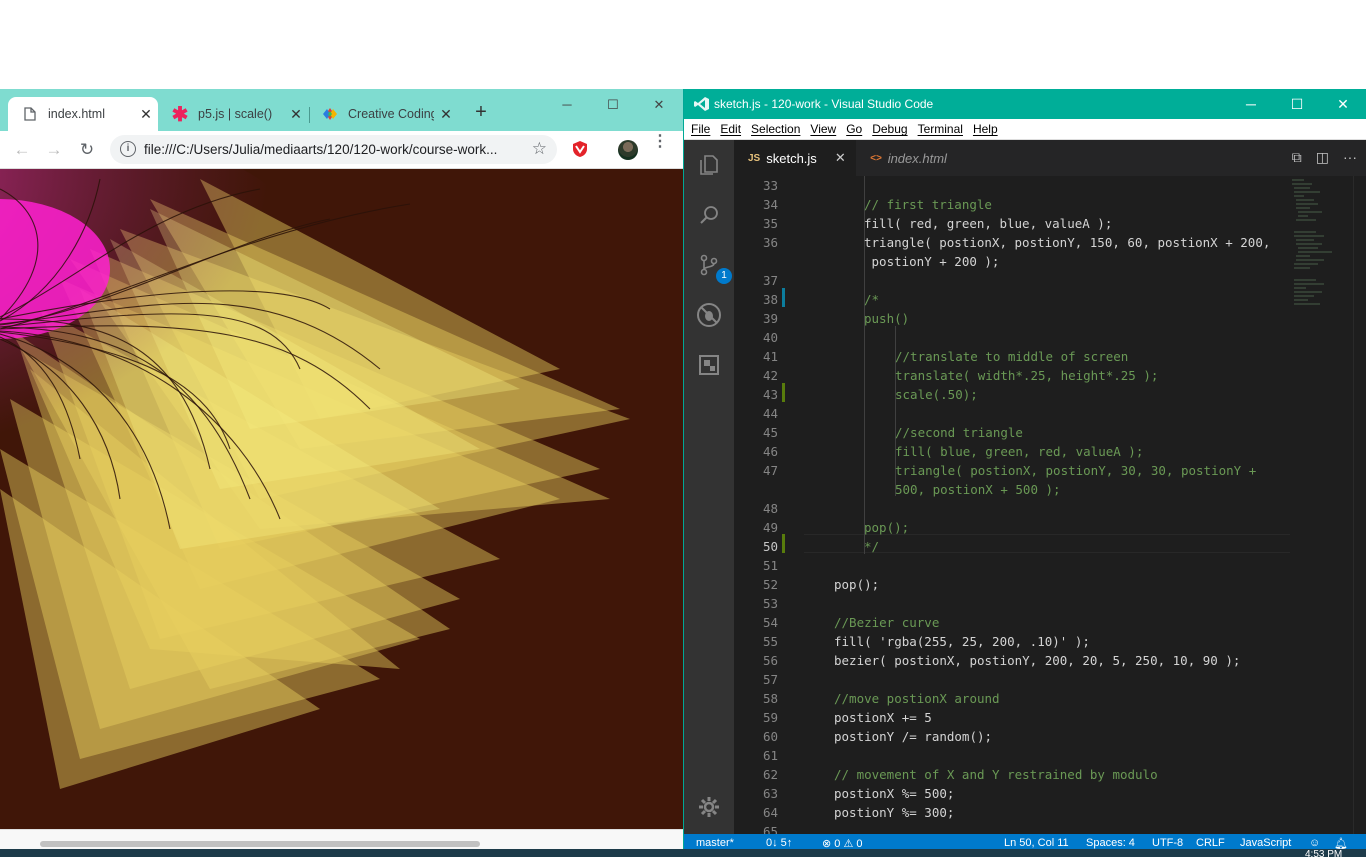 Image resolution: width=1366 pixels, height=857 pixels. What do you see at coordinates (1323, 853) in the screenshot?
I see `taskbar-clock: 4:53 PM` at bounding box center [1323, 853].